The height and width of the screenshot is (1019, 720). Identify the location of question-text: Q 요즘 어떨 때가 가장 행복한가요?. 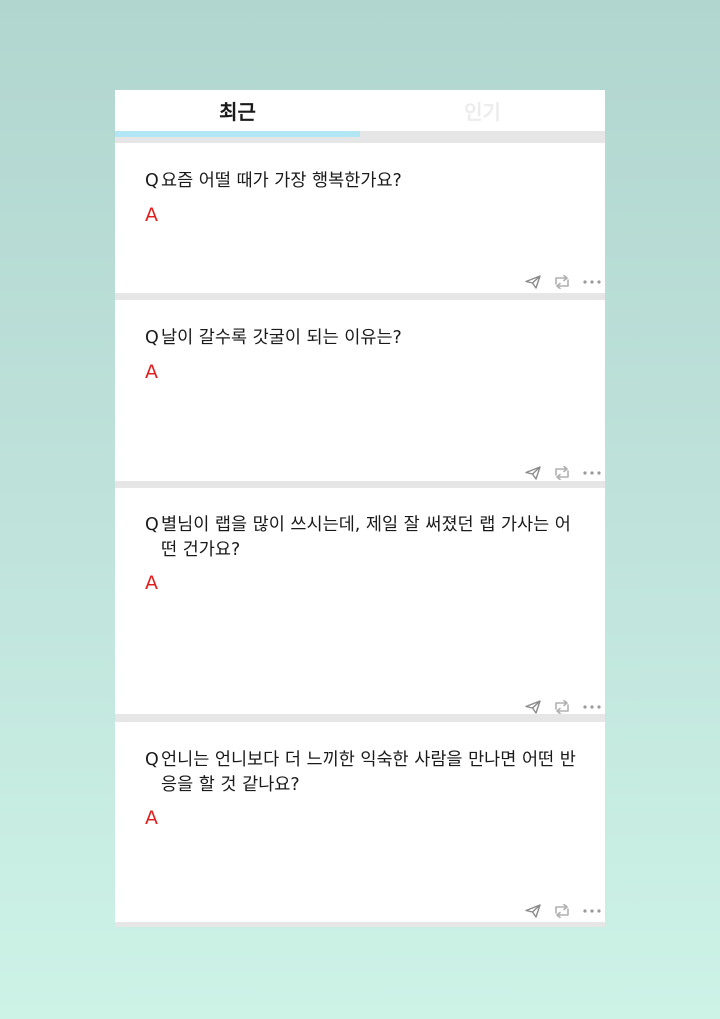
(365, 181).